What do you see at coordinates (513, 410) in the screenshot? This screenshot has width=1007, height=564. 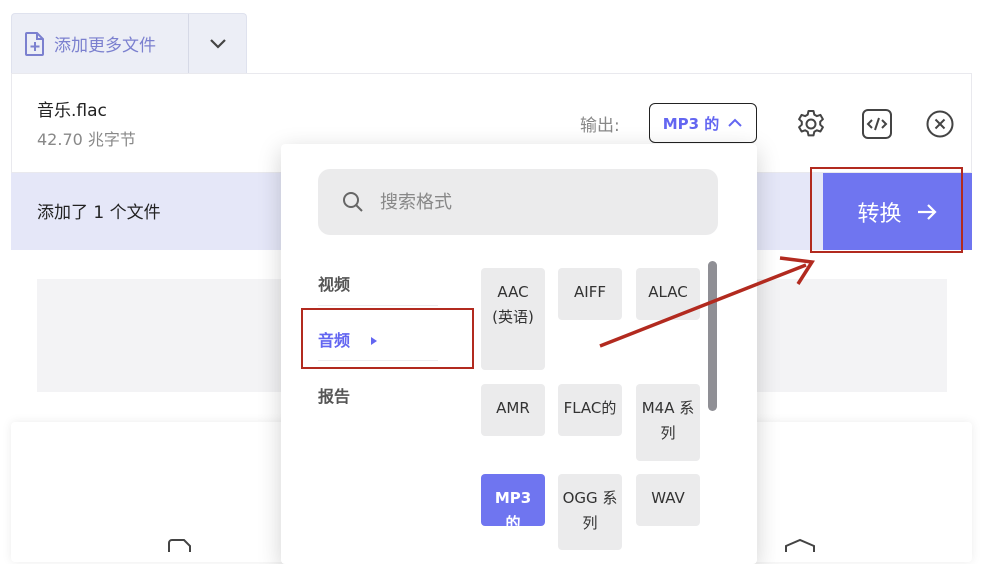 I see `format-option-amr: AMR` at bounding box center [513, 410].